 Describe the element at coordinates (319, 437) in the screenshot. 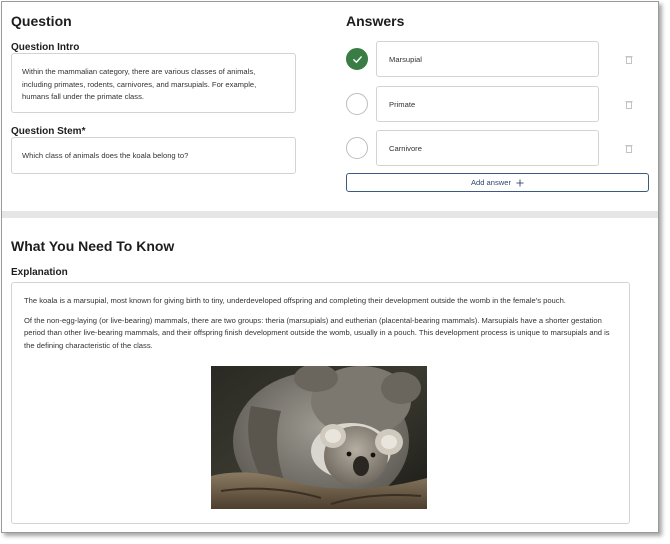

I see `koala-photo` at that location.